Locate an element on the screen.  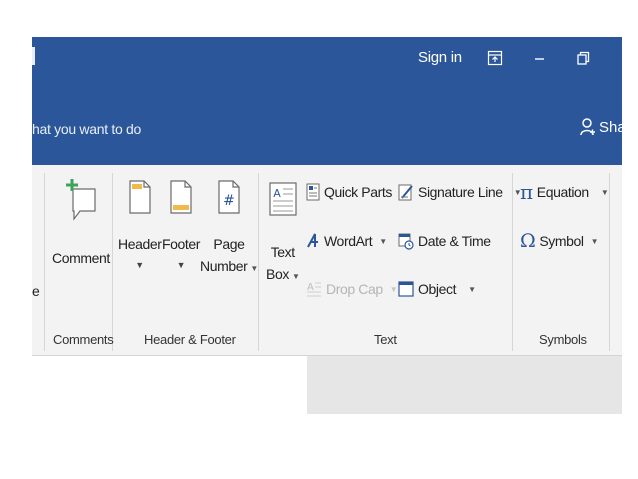
drop-cap-dropdown-arrow: ▼ is located at coordinates (393, 289).